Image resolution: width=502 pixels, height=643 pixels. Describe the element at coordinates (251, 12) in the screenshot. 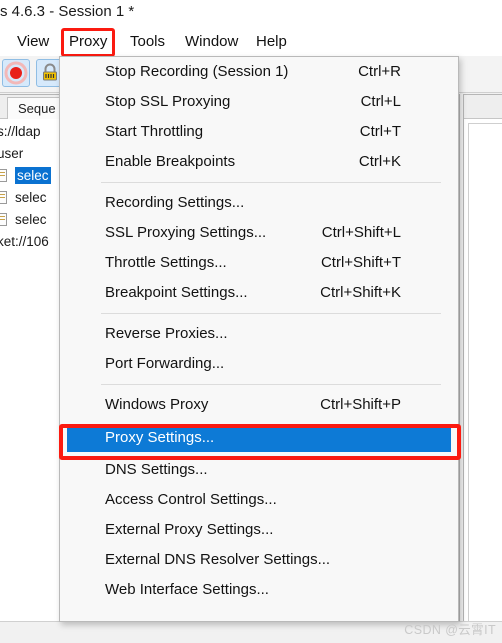

I see `title-bar: s 4.6.3 - Session 1 *` at that location.